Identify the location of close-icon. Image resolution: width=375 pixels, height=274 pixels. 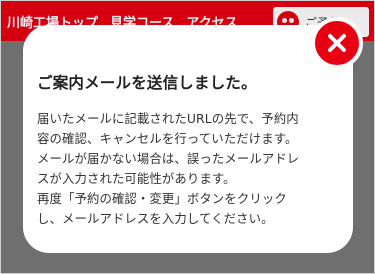
(337, 43).